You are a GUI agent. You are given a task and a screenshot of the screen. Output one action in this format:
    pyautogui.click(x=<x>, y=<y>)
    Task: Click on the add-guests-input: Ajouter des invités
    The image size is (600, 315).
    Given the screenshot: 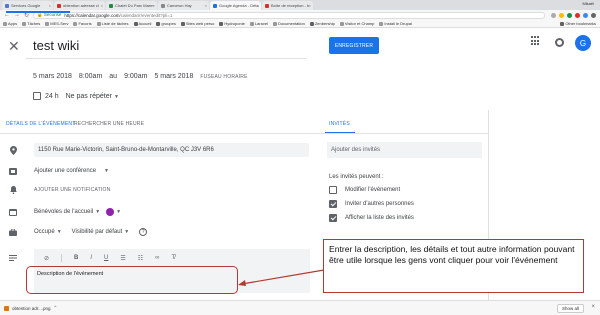 What is the action you would take?
    pyautogui.click(x=404, y=150)
    